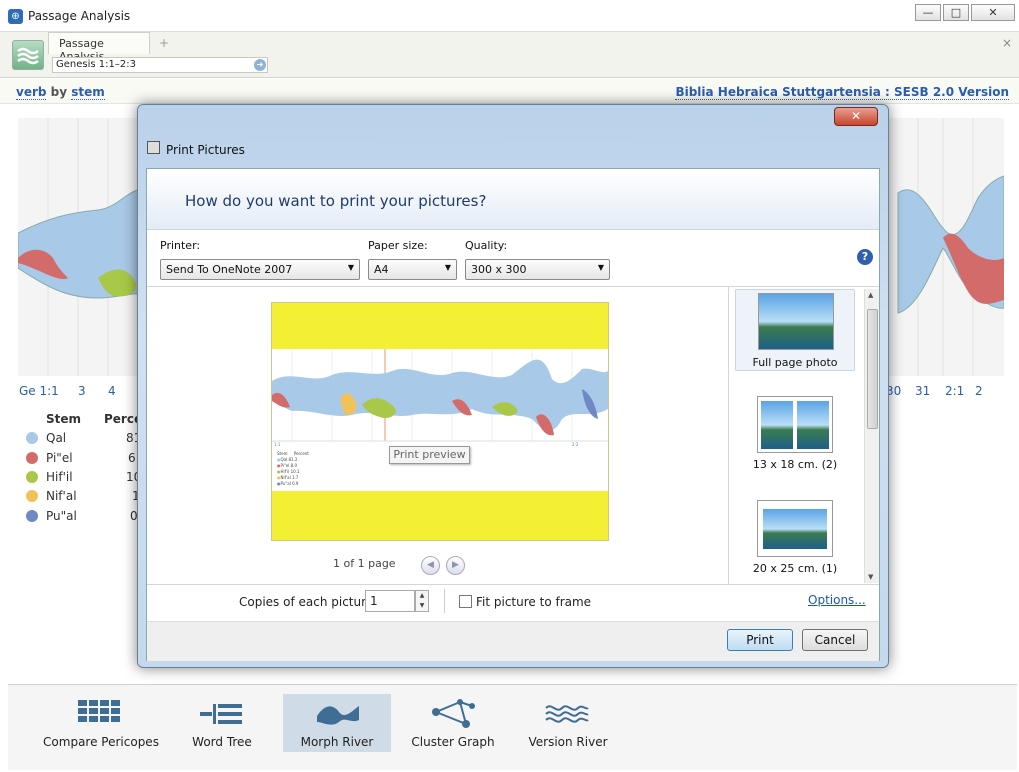 This screenshot has width=1019, height=772. I want to click on layout-full-page: Full page photo, so click(795, 330).